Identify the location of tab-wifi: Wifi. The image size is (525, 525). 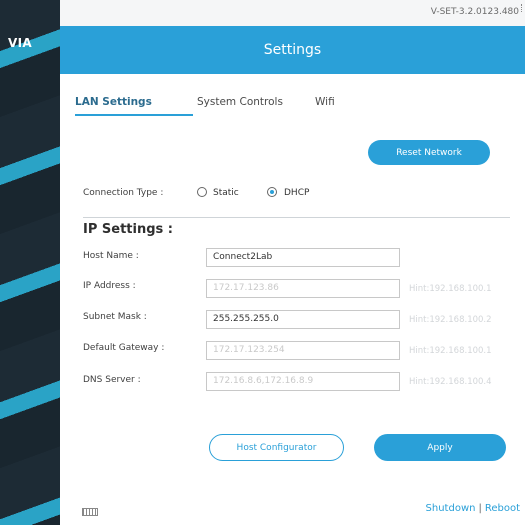
(325, 102).